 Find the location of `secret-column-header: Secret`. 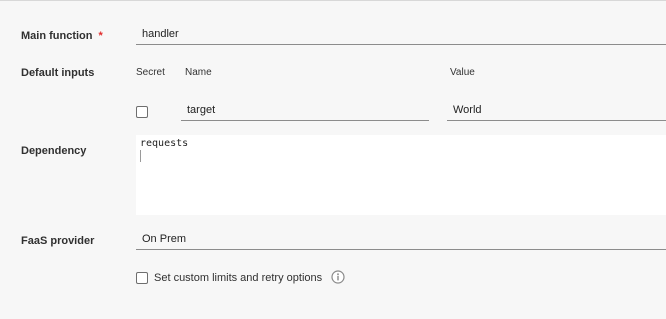

secret-column-header: Secret is located at coordinates (150, 72).